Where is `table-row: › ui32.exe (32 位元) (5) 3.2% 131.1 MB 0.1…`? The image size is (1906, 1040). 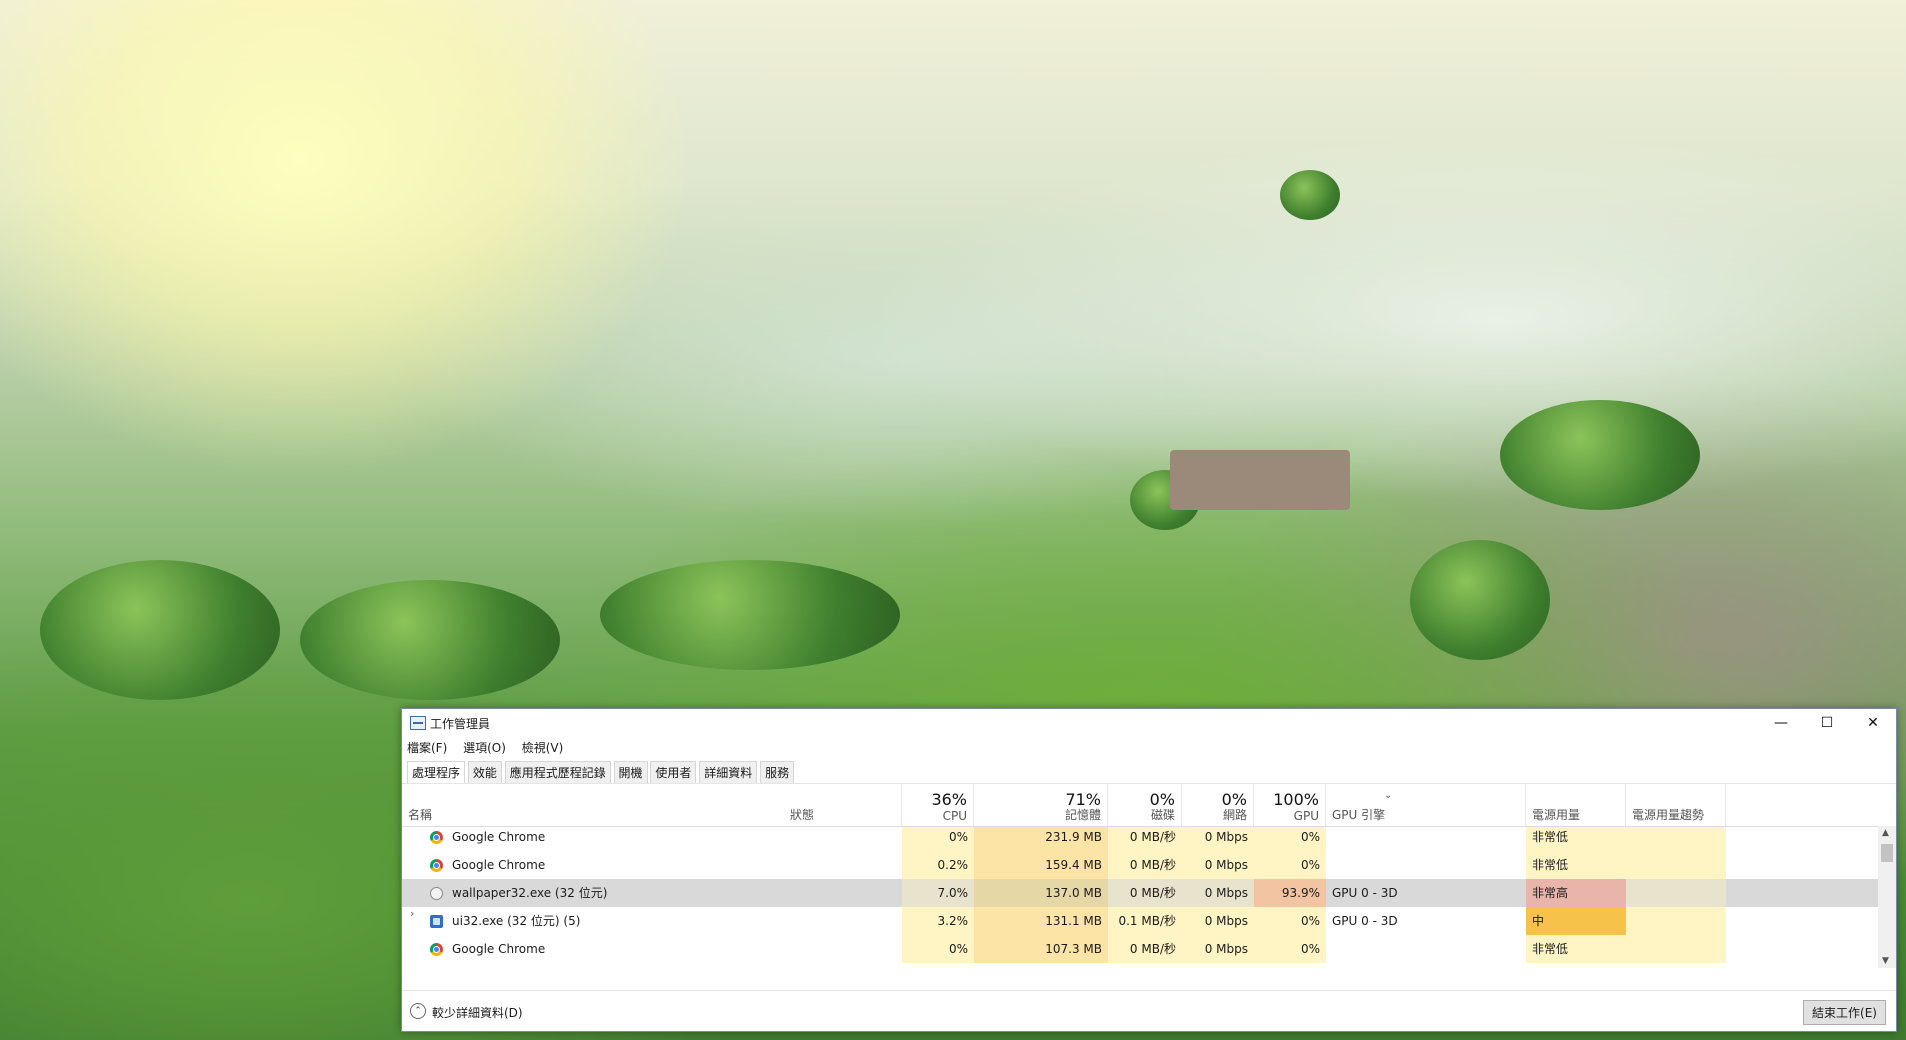 table-row: › ui32.exe (32 位元) (5) 3.2% 131.1 MB 0.1… is located at coordinates (1140, 921).